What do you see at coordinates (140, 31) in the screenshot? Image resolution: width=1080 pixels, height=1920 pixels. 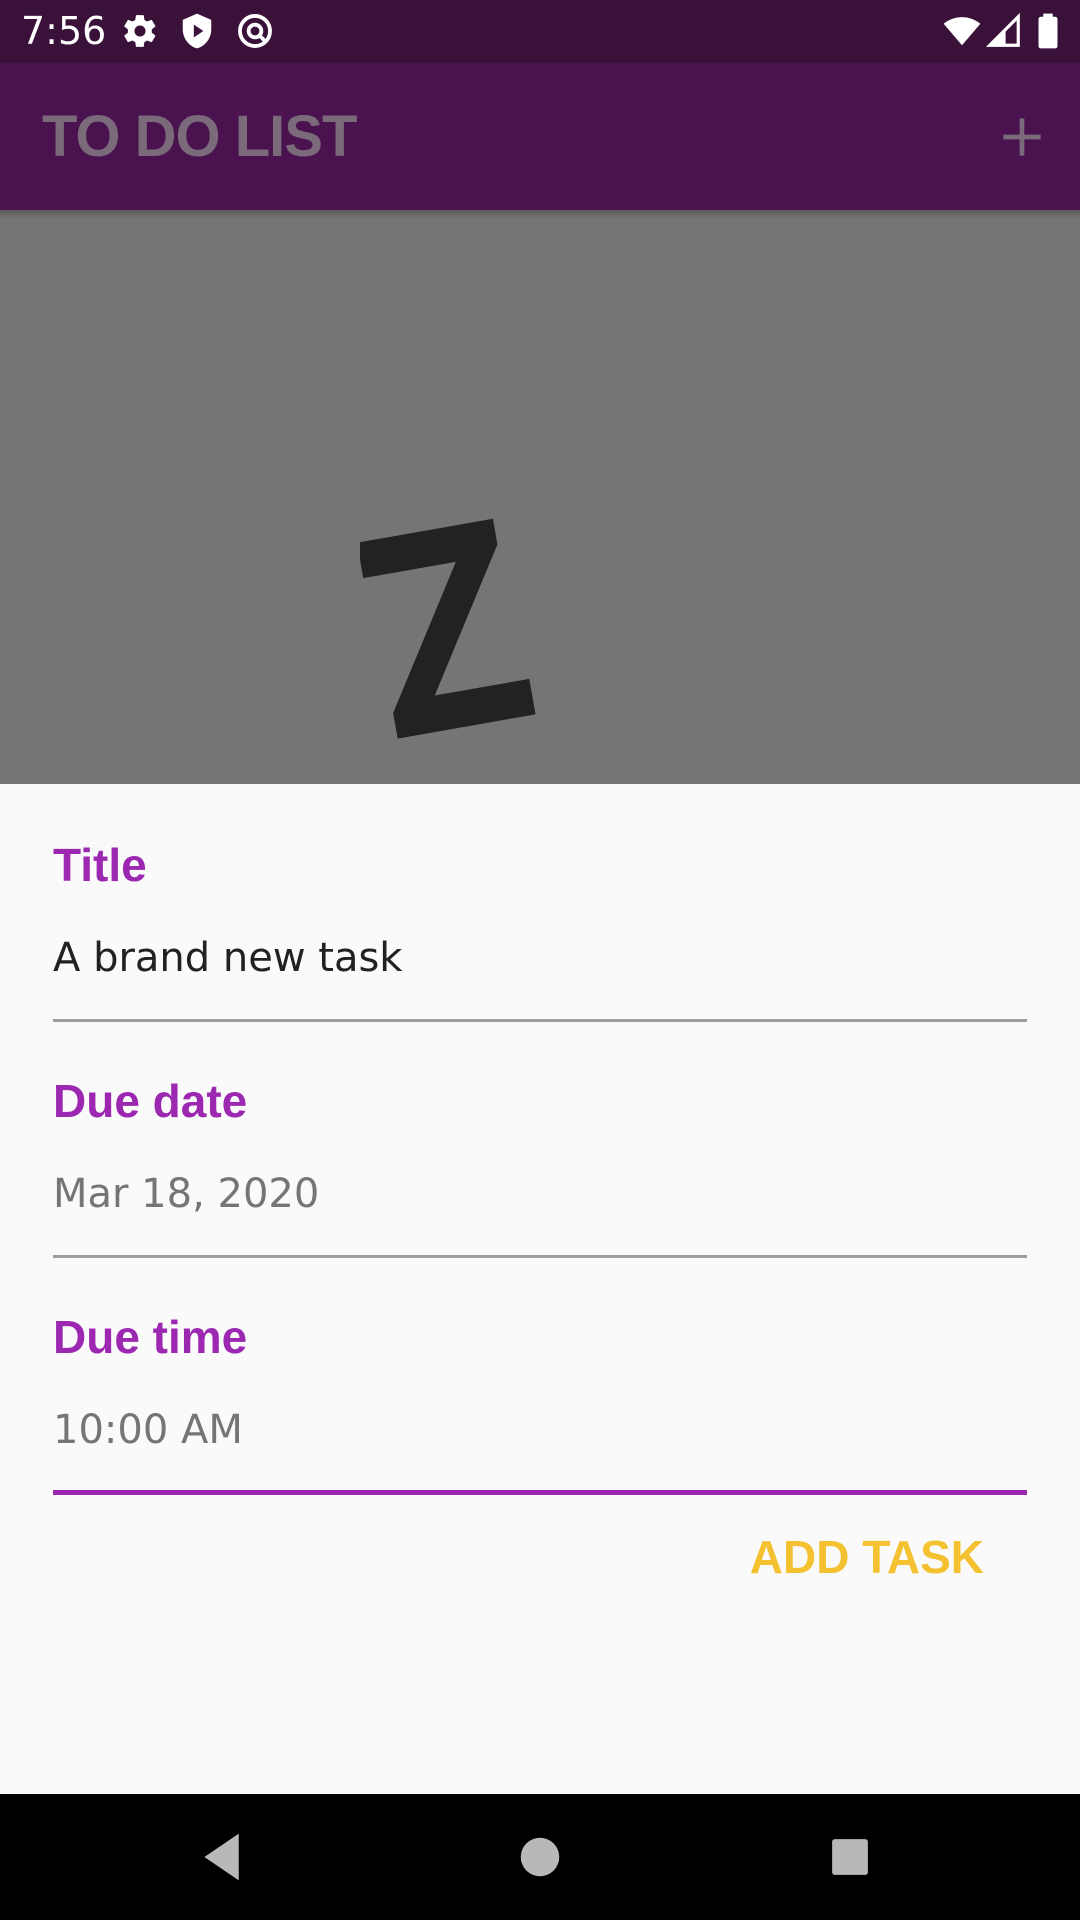 I see `settings-icon` at bounding box center [140, 31].